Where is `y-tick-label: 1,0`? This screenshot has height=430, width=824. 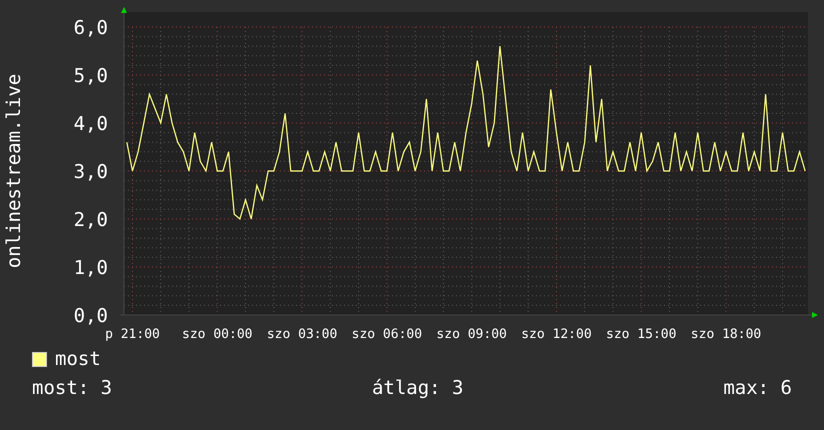
y-tick-label: 1,0 is located at coordinates (91, 268).